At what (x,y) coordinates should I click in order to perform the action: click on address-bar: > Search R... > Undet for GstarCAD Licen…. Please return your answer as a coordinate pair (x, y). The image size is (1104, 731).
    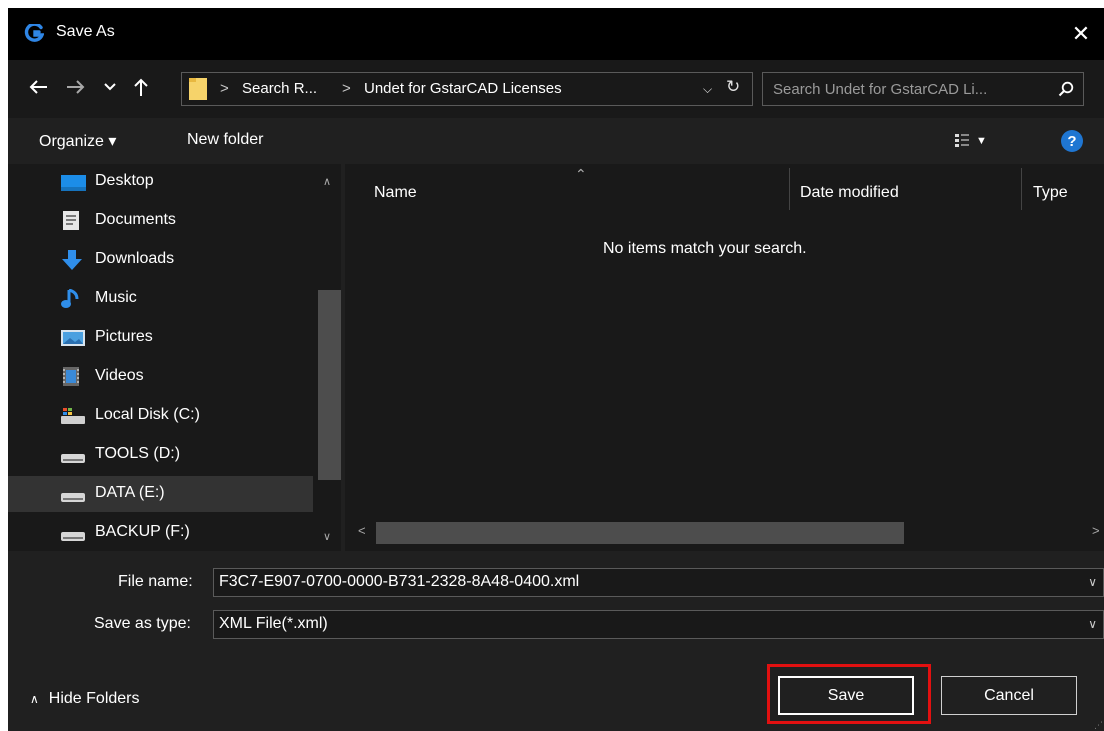
    Looking at the image, I should click on (467, 89).